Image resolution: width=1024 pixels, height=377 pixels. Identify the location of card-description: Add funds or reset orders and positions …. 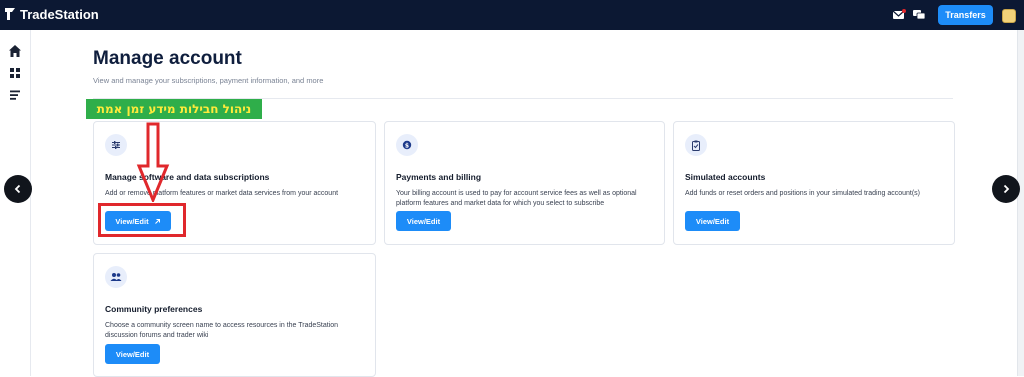
(803, 193).